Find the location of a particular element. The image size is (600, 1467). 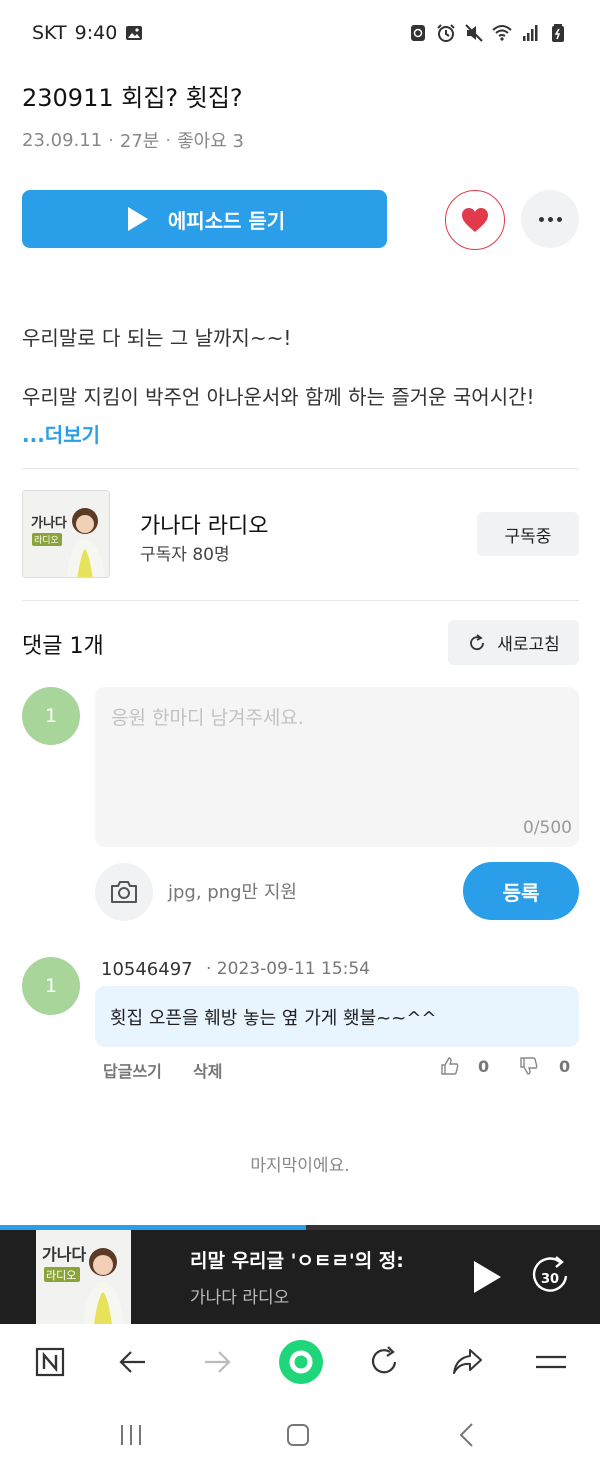

back-button is located at coordinates (133, 1362).